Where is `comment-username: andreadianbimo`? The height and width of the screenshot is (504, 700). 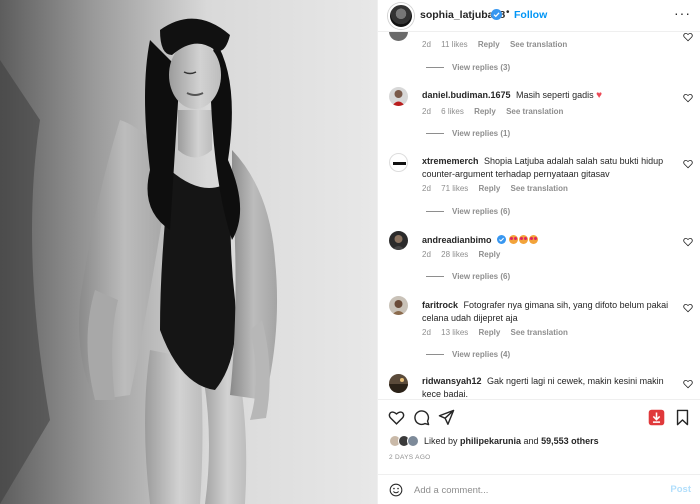 comment-username: andreadianbimo is located at coordinates (457, 240).